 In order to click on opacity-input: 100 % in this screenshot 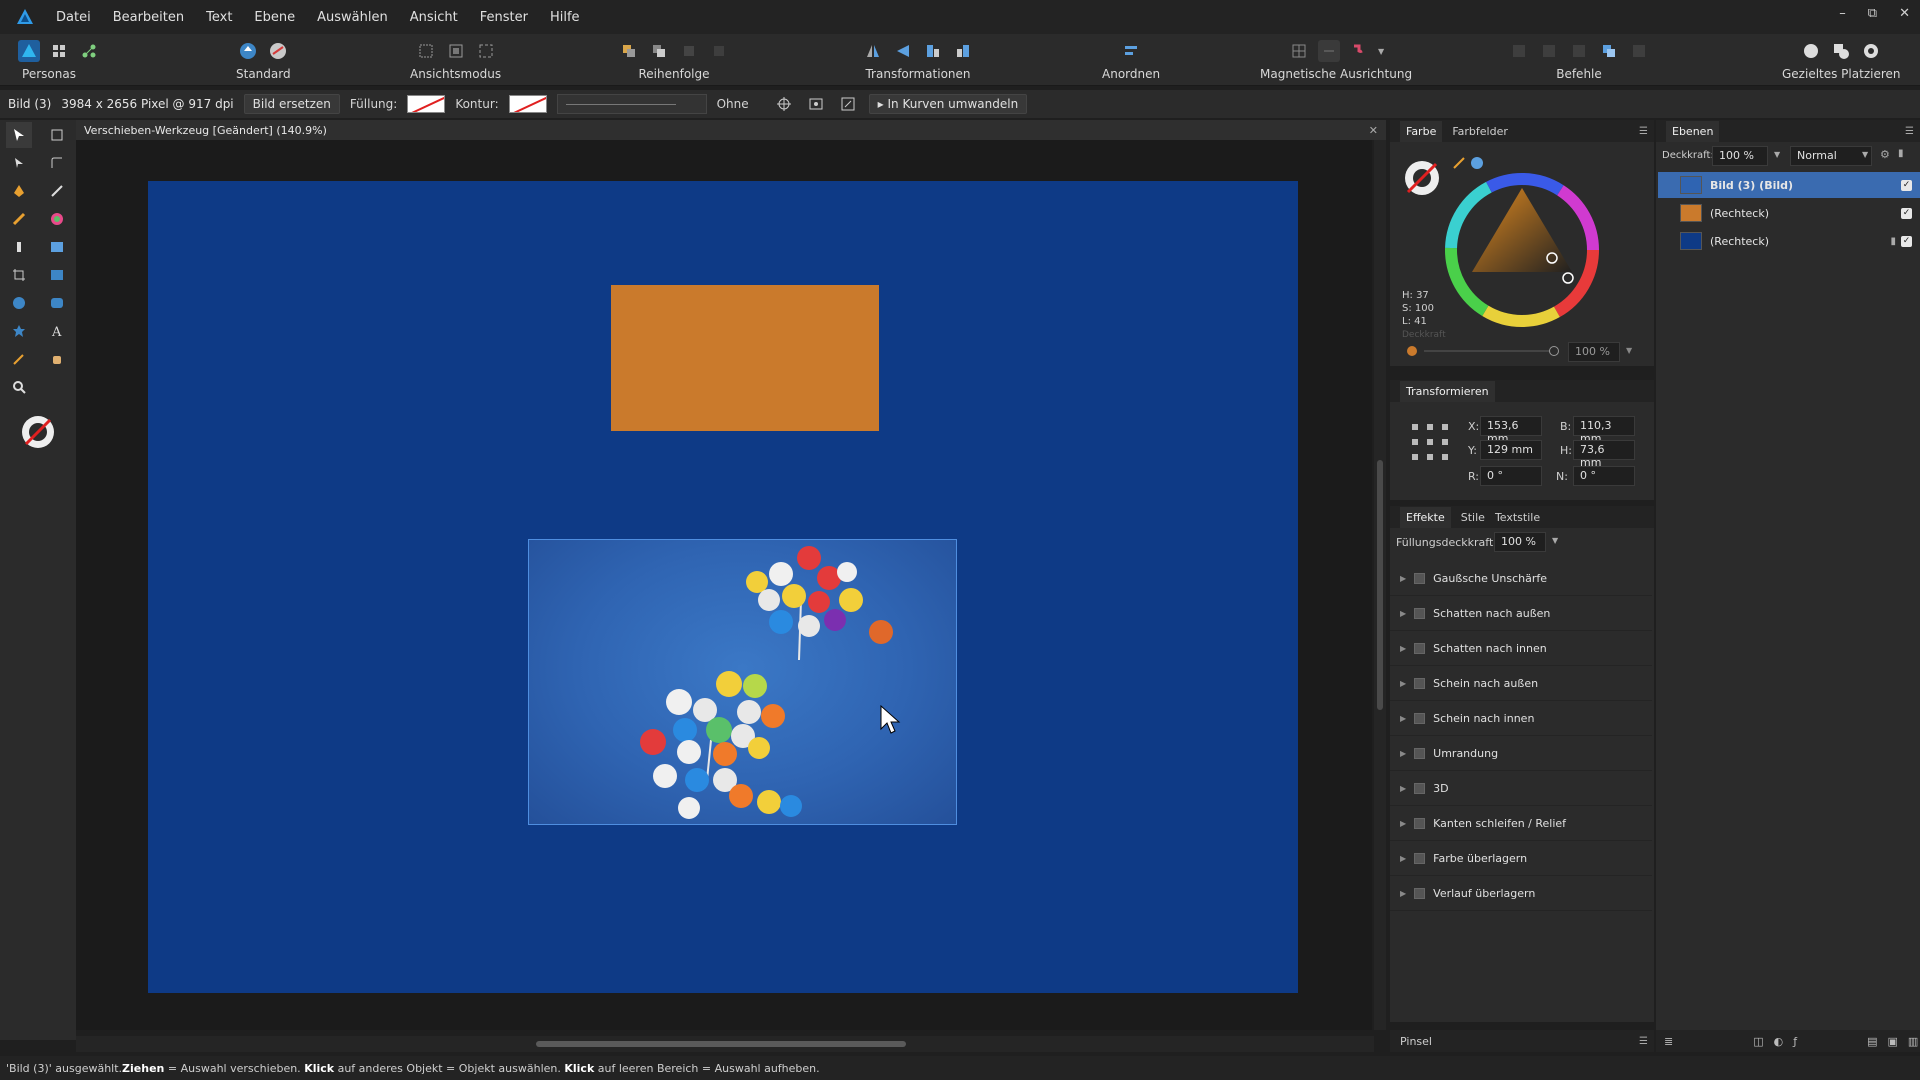, I will do `click(1594, 352)`.